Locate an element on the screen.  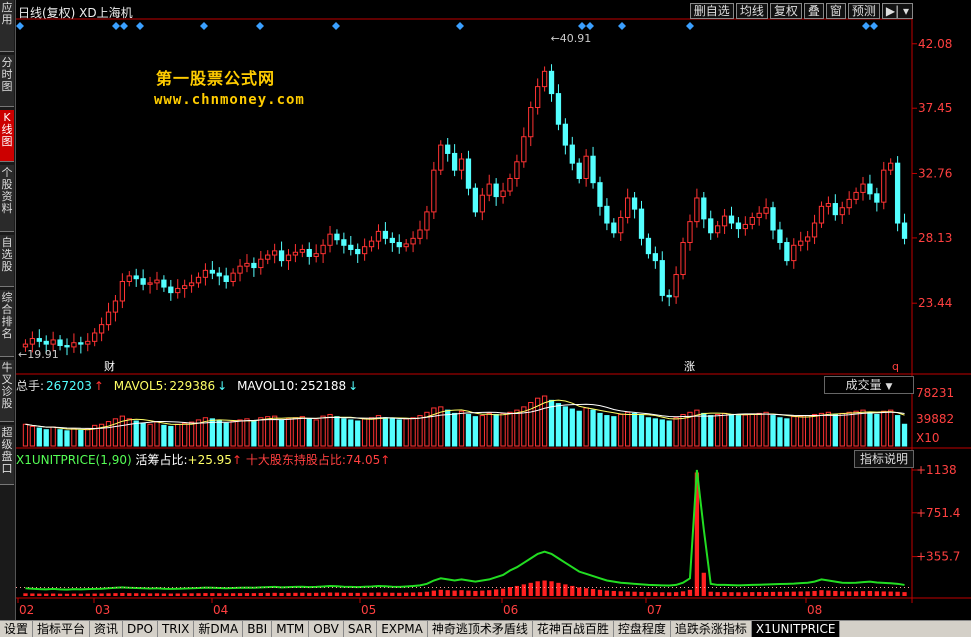
bottom-tab-9: SAR is located at coordinates (361, 629).